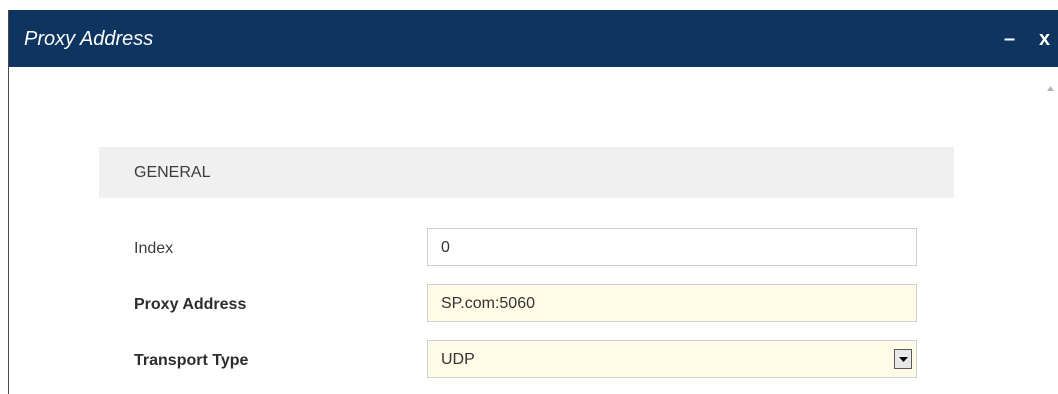 The height and width of the screenshot is (394, 1058). What do you see at coordinates (488, 303) in the screenshot?
I see `proxy-address-value: SP.com:5060` at bounding box center [488, 303].